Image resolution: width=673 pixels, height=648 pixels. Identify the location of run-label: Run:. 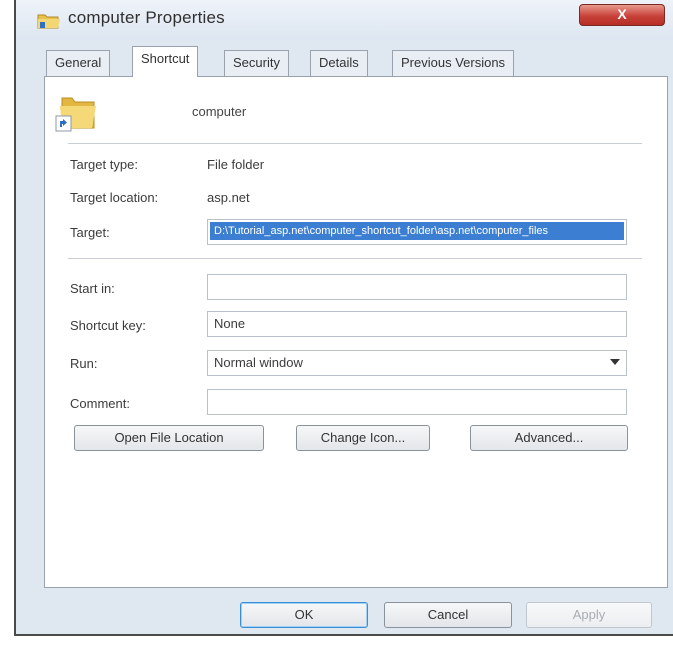
(84, 363).